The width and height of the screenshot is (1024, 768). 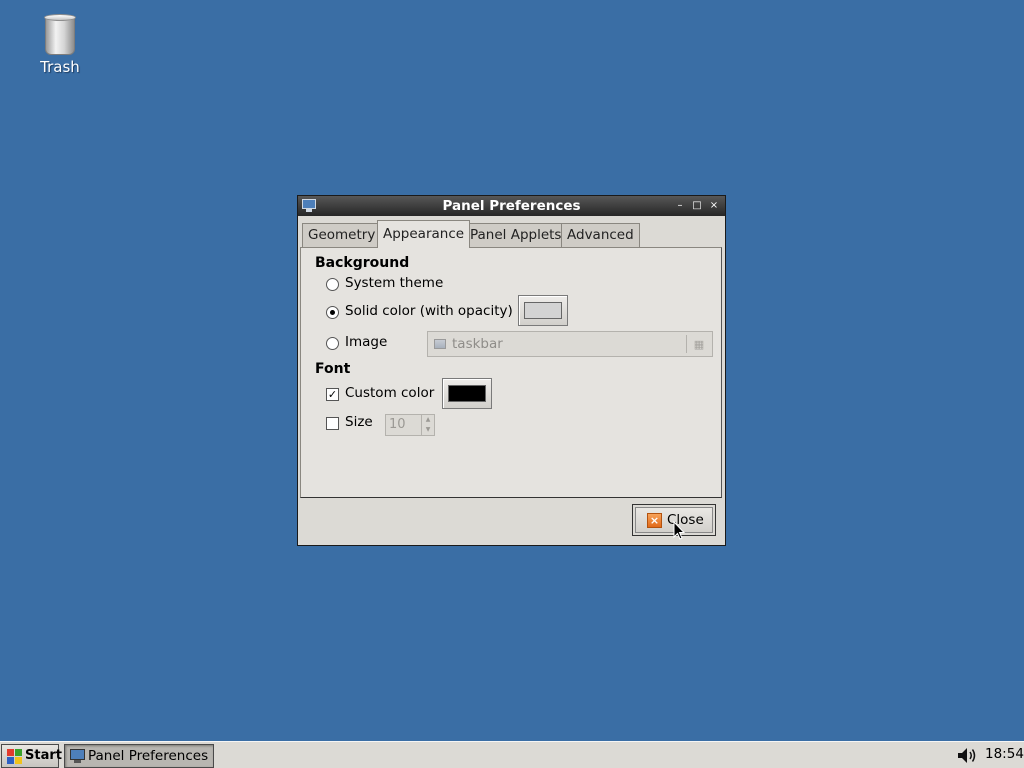 What do you see at coordinates (440, 344) in the screenshot?
I see `image-file-icon` at bounding box center [440, 344].